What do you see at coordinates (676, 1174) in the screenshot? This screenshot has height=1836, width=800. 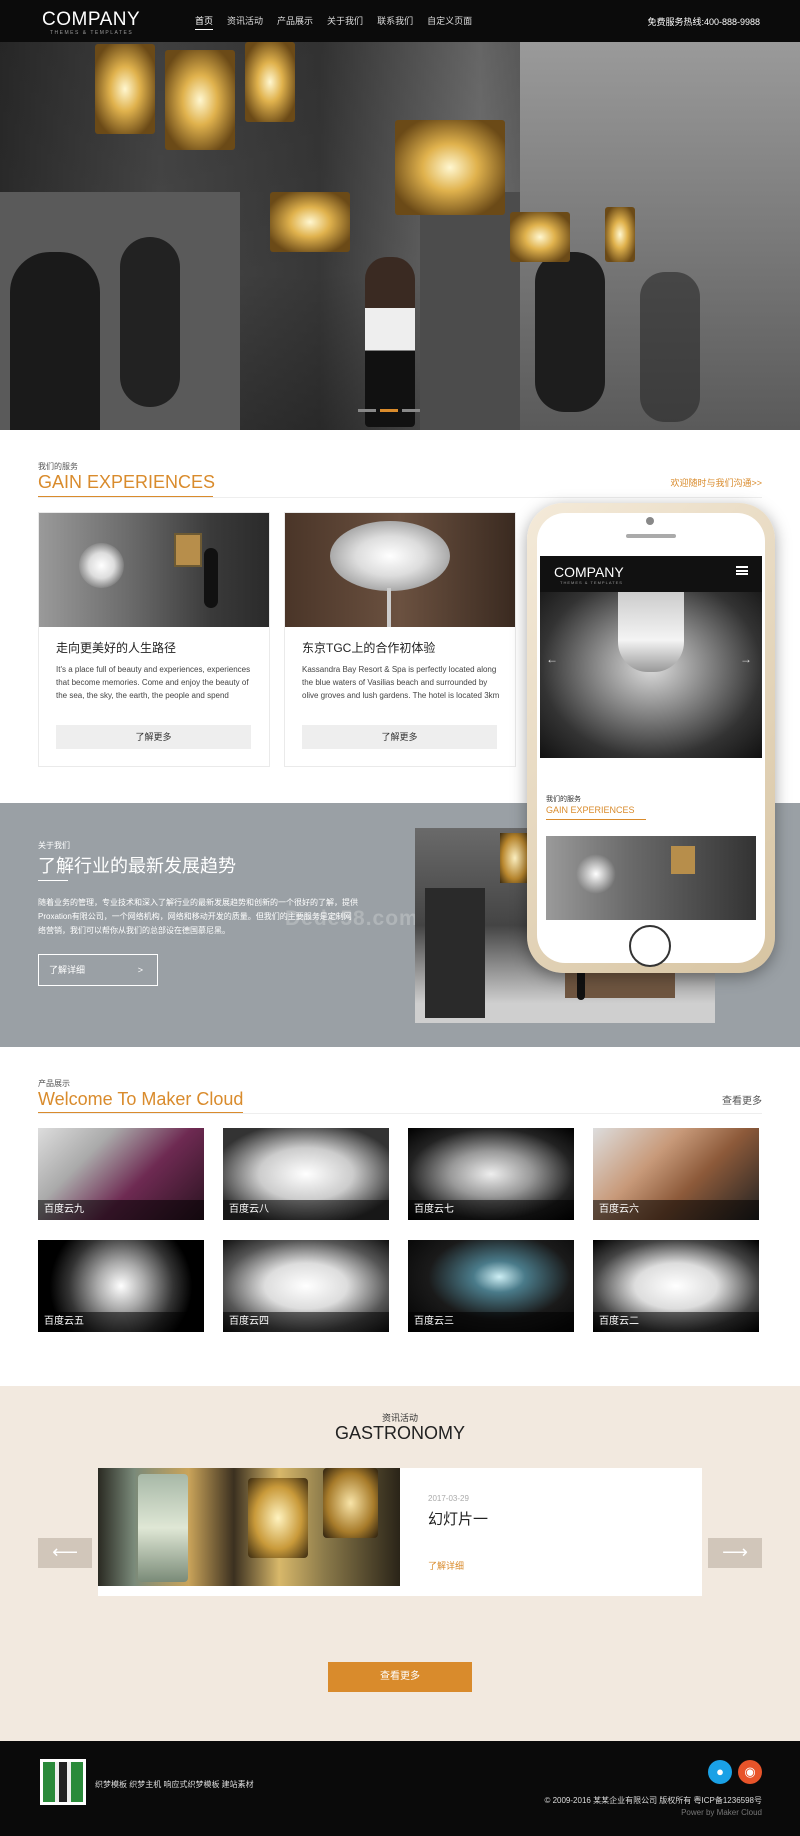 I see `product-item-4: 百度云六` at bounding box center [676, 1174].